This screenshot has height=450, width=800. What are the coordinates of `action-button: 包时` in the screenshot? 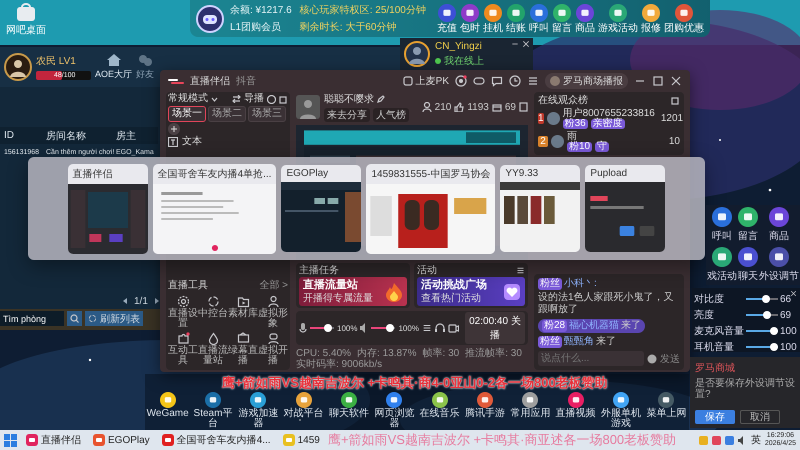 It's located at (470, 19).